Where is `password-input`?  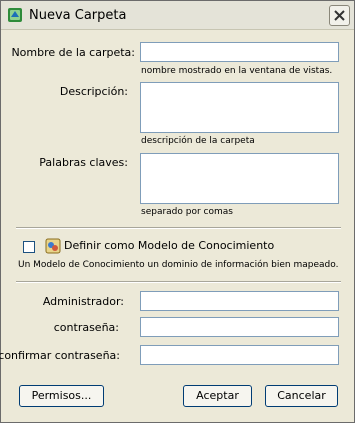
password-input is located at coordinates (239, 327).